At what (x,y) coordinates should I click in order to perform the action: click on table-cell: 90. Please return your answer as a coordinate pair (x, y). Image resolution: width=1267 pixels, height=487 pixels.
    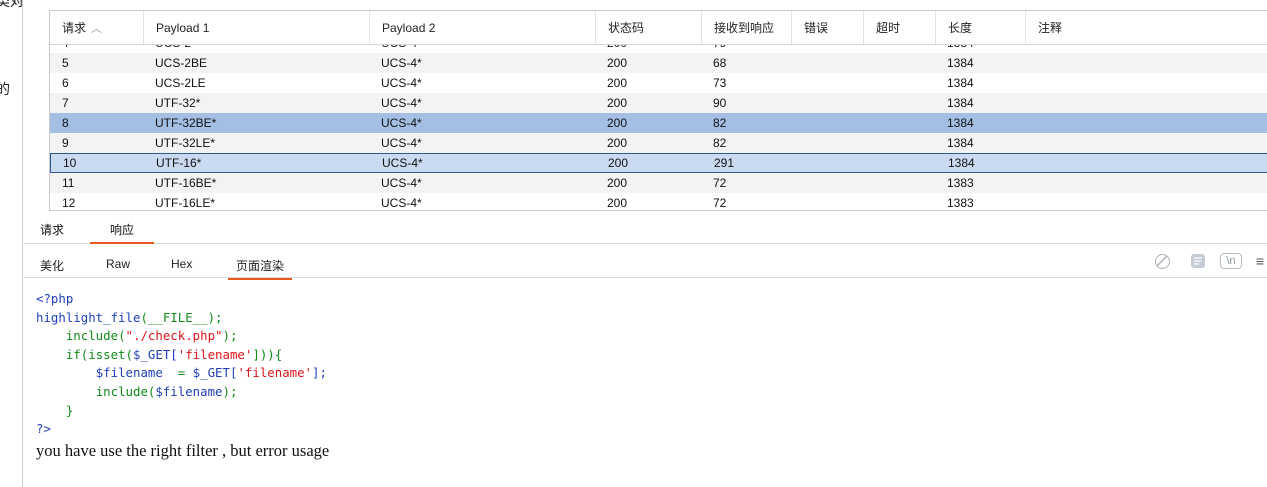
    Looking at the image, I should click on (720, 103).